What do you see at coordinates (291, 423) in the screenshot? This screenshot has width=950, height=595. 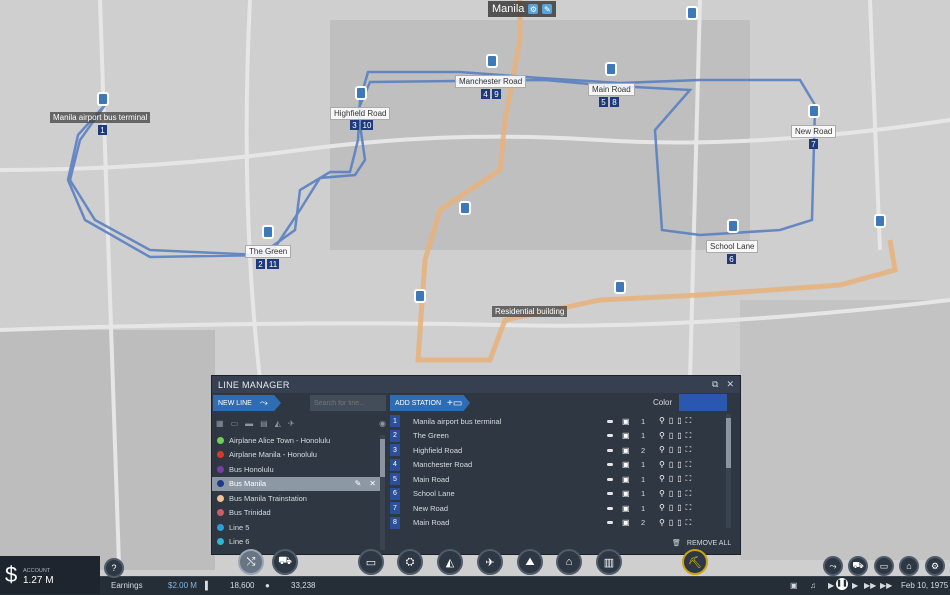 I see `filter-plane-icon: ✈` at bounding box center [291, 423].